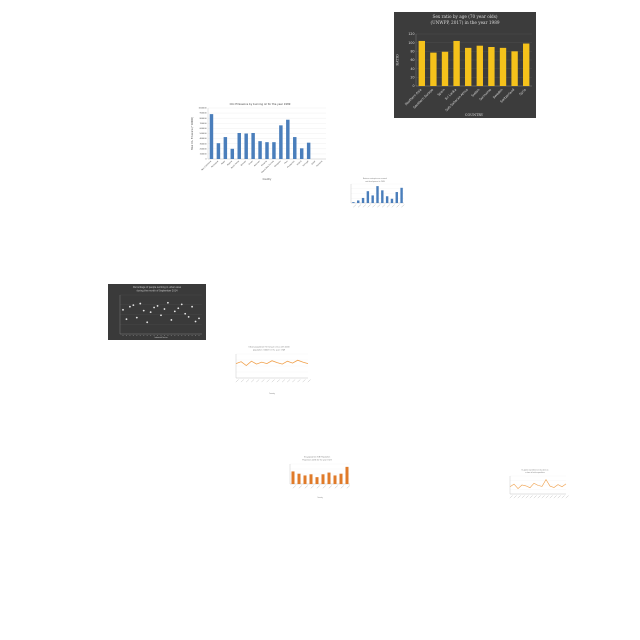  I want to click on y-tick-label: 300000, so click(204, 144).